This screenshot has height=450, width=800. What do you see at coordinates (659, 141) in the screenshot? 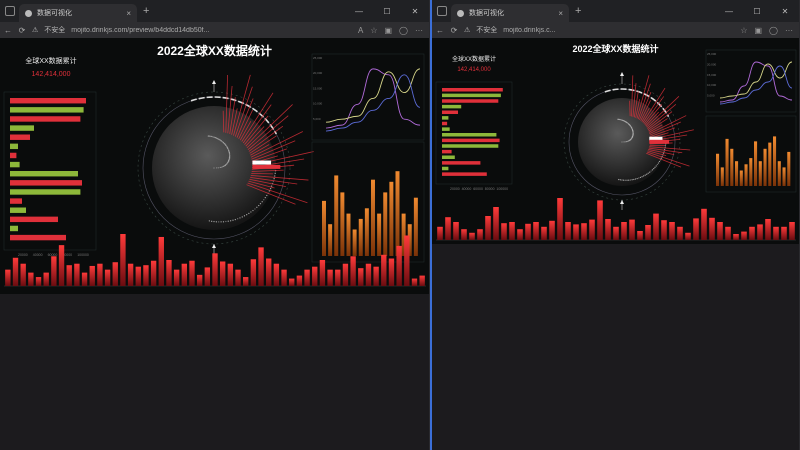
I see `highlight-bar` at bounding box center [659, 141].